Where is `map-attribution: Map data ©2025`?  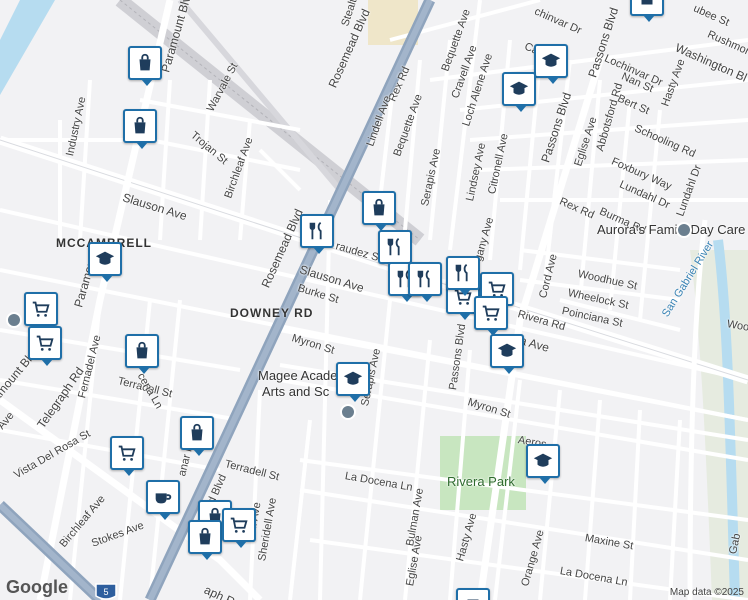
map-attribution: Map data ©2025 is located at coordinates (707, 592).